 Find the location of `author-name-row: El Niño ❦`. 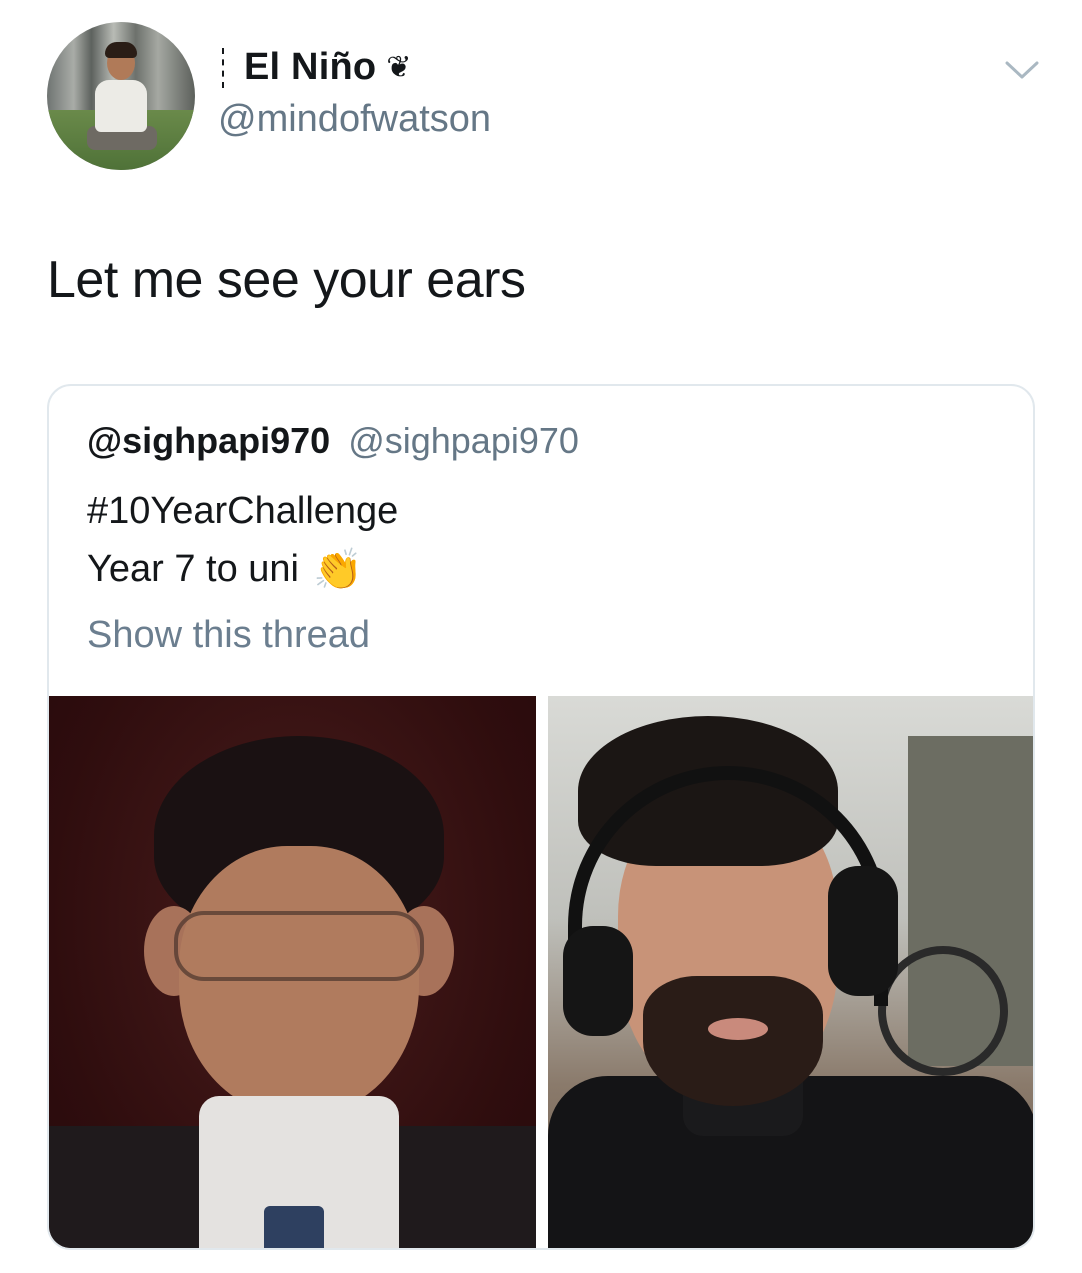

author-name-row: El Niño ❦ is located at coordinates (316, 67).